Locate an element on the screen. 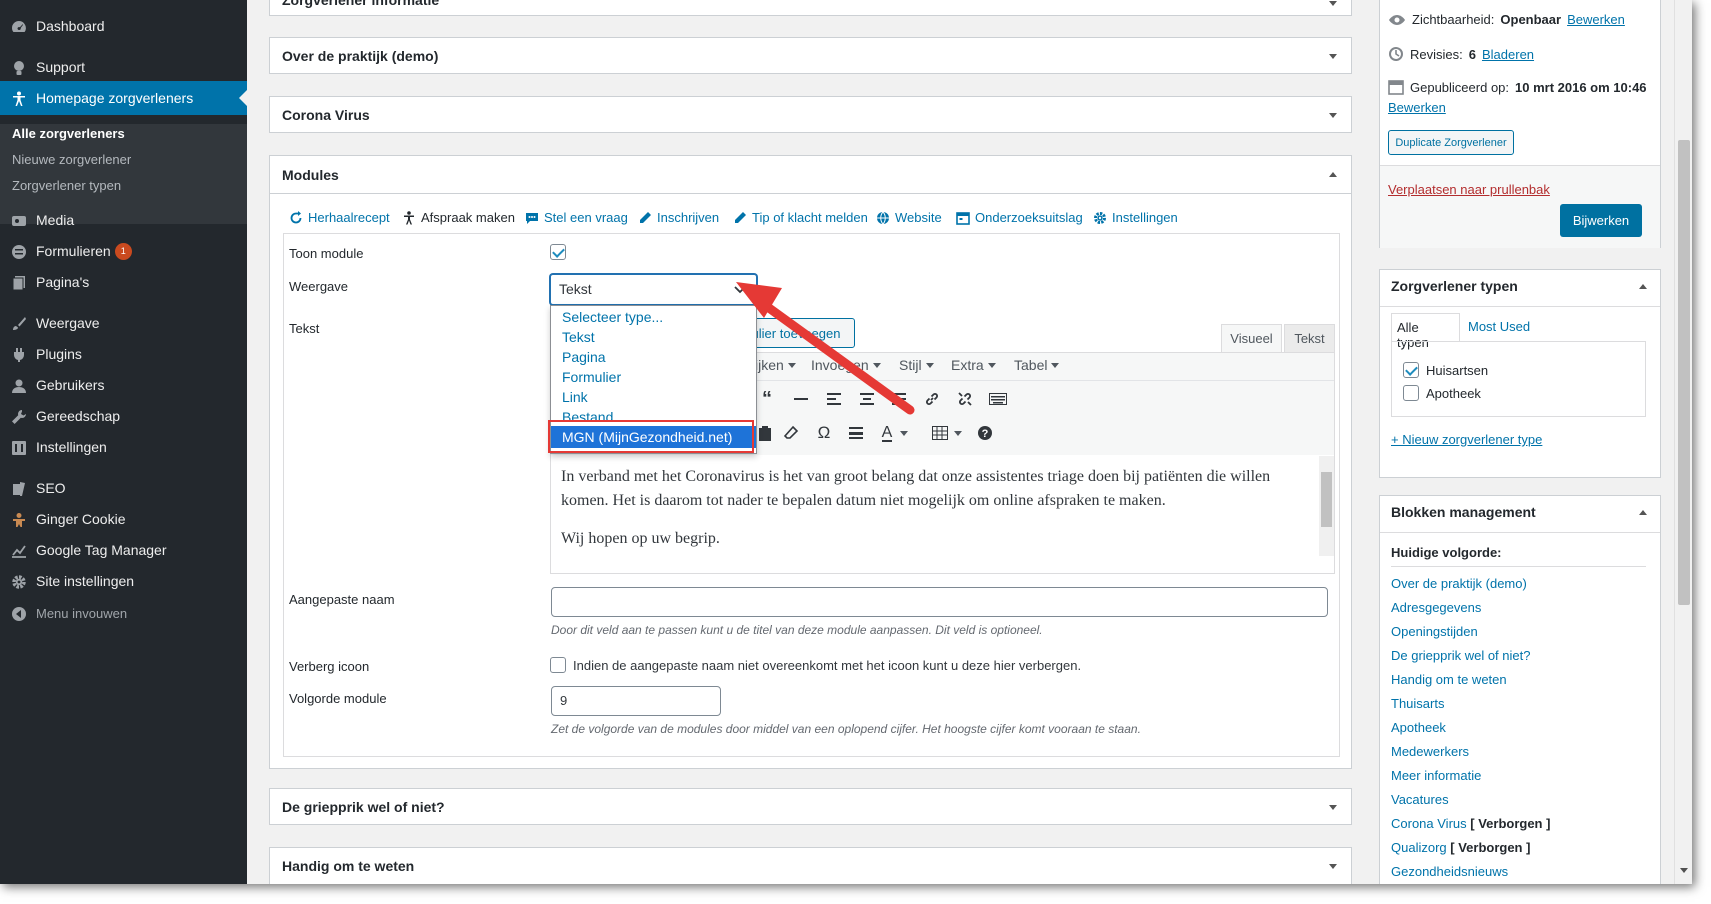 Image resolution: width=1711 pixels, height=904 pixels. block-item: Vacatures is located at coordinates (1420, 799).